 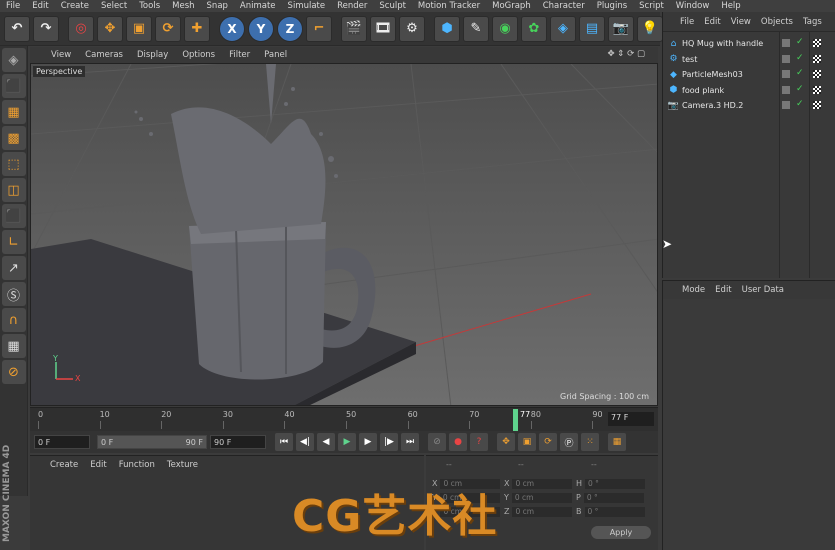 I want to click on move-icon: ✥, so click(x=110, y=28).